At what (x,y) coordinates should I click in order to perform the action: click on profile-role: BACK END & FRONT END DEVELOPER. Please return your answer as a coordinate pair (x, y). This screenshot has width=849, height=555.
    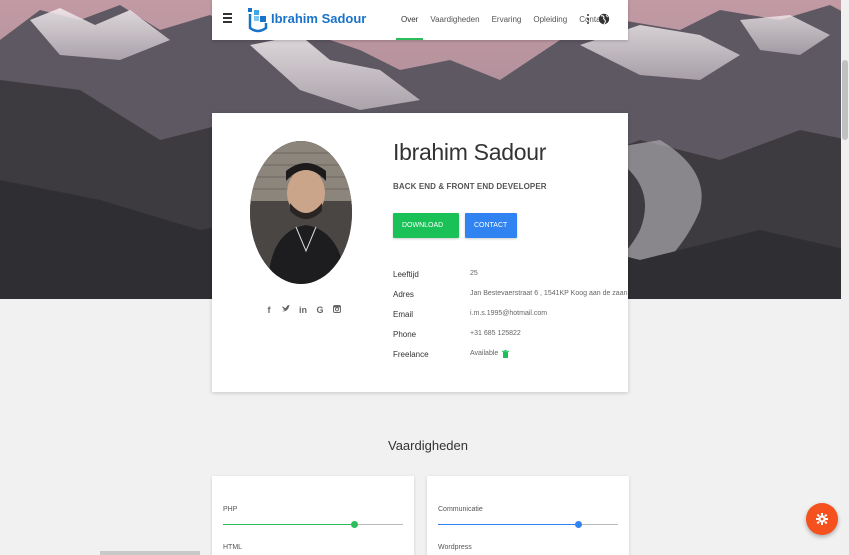
    Looking at the image, I should click on (470, 186).